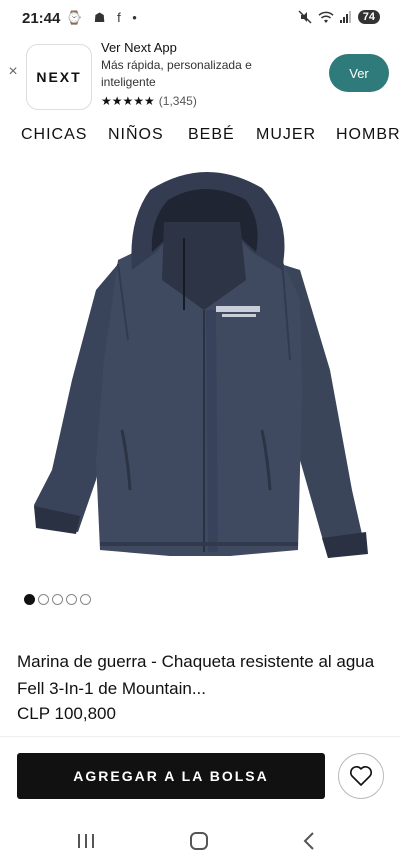 This screenshot has height=866, width=400. What do you see at coordinates (305, 17) in the screenshot?
I see `mute-icon` at bounding box center [305, 17].